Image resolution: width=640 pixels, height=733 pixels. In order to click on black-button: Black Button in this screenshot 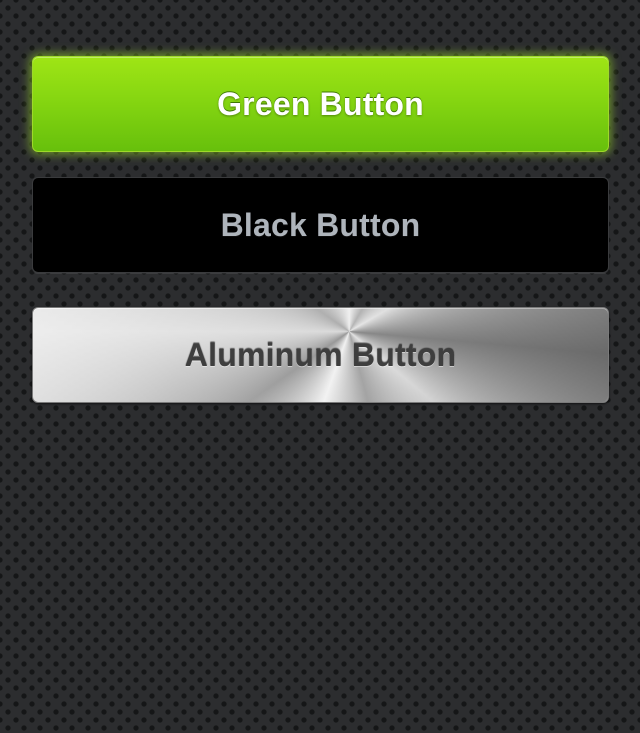, I will do `click(320, 225)`.